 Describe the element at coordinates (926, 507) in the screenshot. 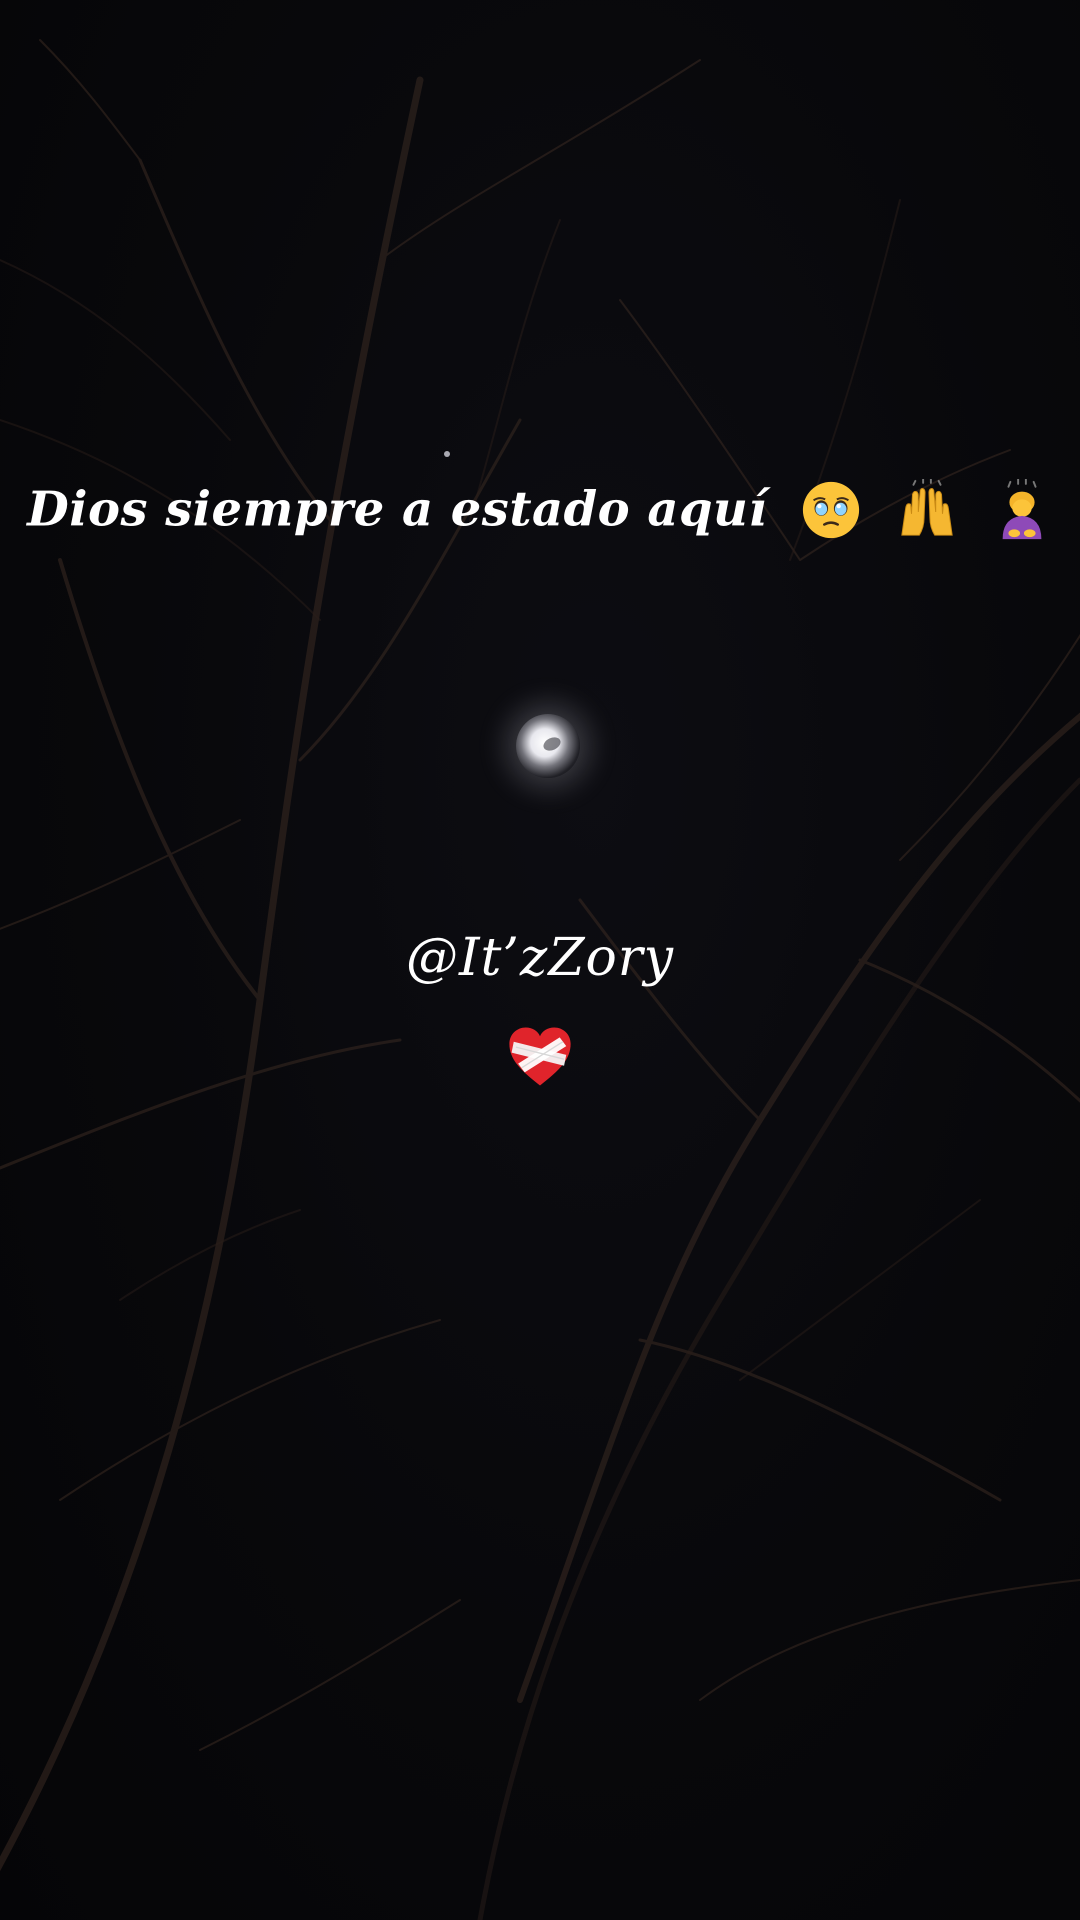

I see `raising-hands-icon` at that location.